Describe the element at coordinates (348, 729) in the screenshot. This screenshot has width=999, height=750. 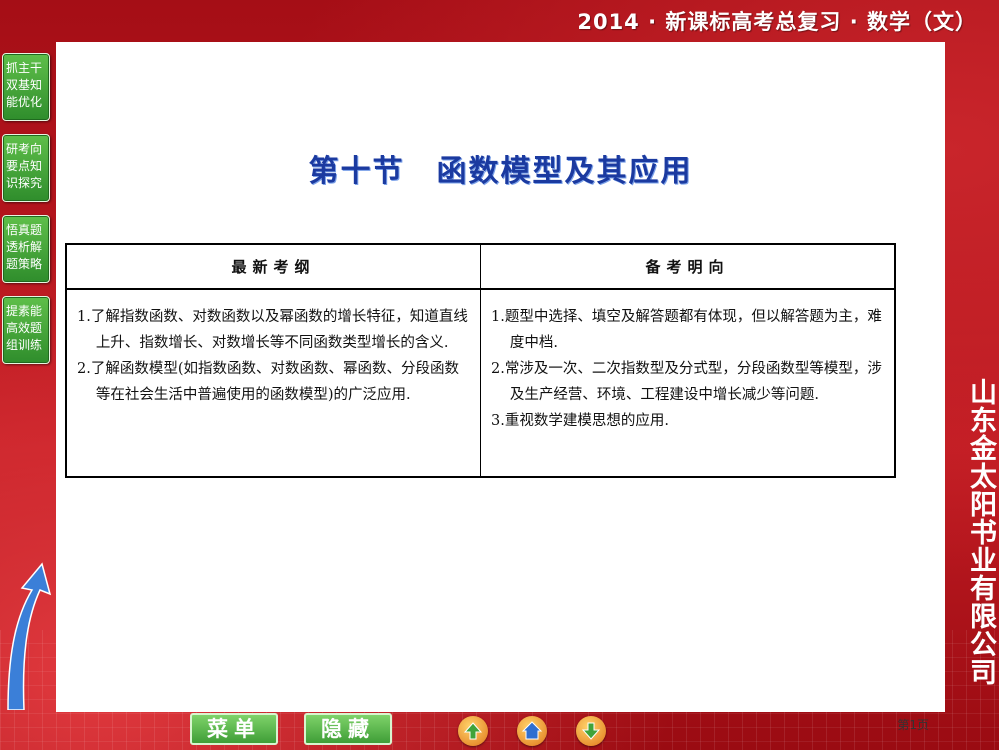
I see `hide-button: 隐藏` at that location.